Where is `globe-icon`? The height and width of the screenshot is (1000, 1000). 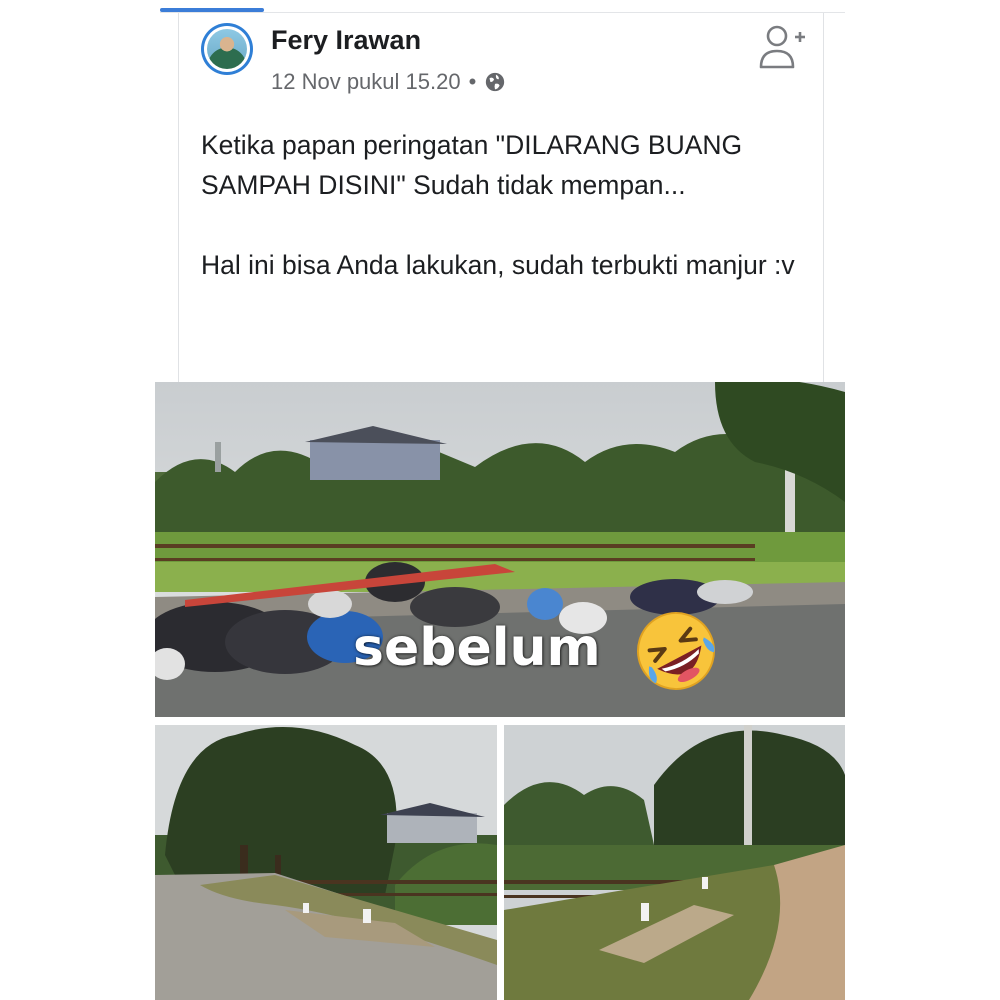
globe-icon is located at coordinates (495, 82).